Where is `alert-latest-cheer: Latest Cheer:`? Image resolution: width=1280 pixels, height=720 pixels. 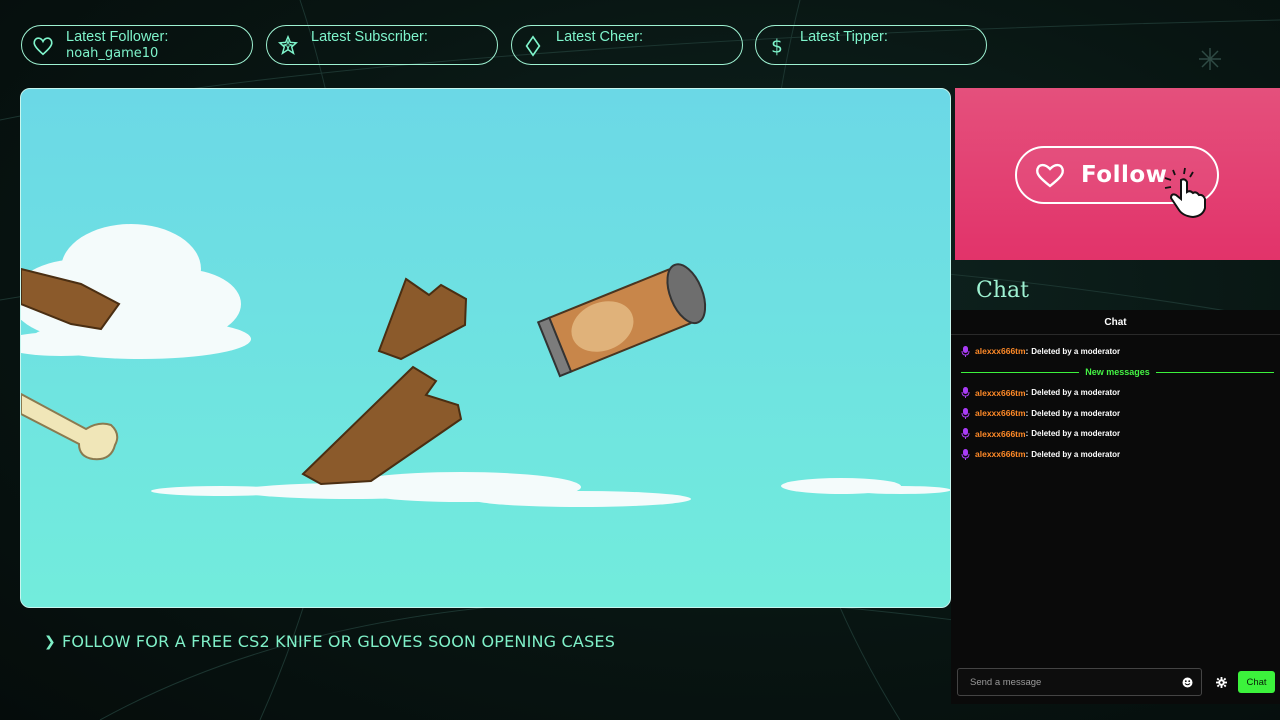
alert-latest-cheer: Latest Cheer: is located at coordinates (627, 45).